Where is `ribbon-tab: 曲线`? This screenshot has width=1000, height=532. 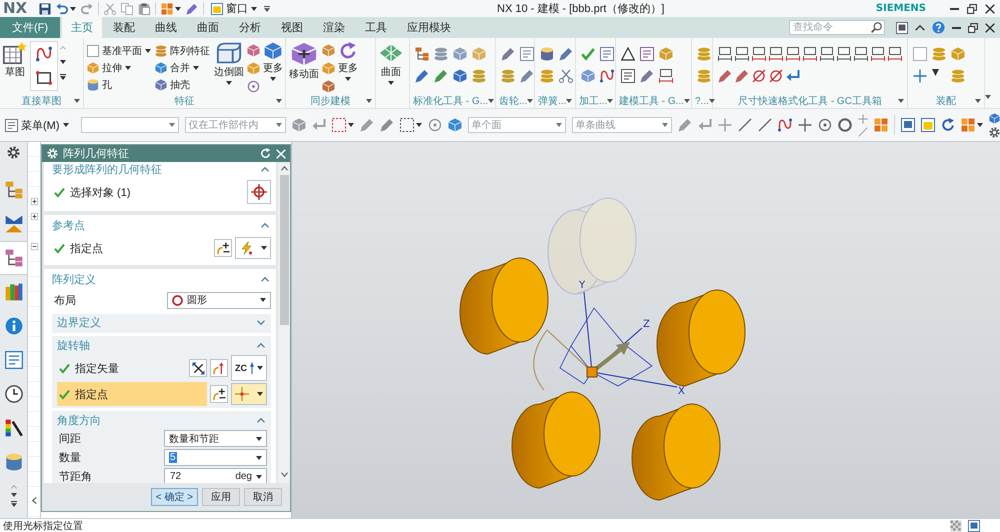
ribbon-tab: 曲线 is located at coordinates (166, 27).